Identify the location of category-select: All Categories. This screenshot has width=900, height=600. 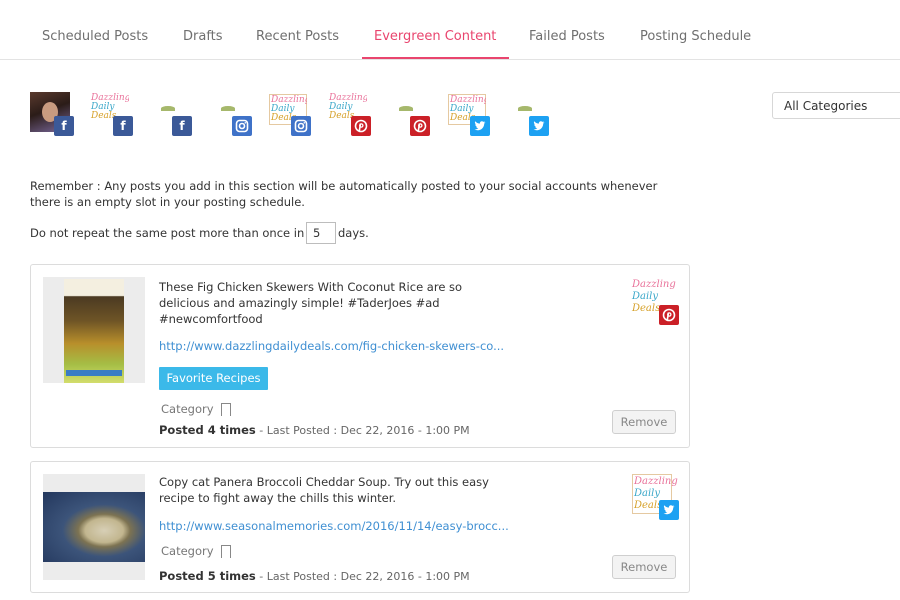
(836, 105).